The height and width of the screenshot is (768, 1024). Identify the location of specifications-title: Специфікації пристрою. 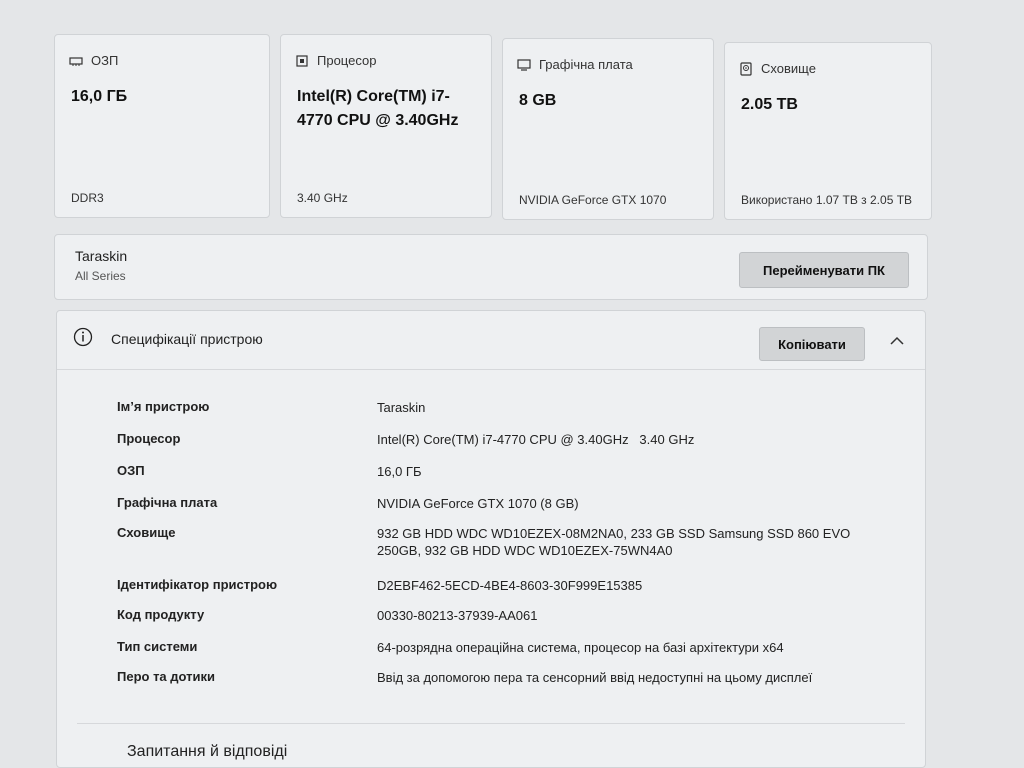
(187, 339).